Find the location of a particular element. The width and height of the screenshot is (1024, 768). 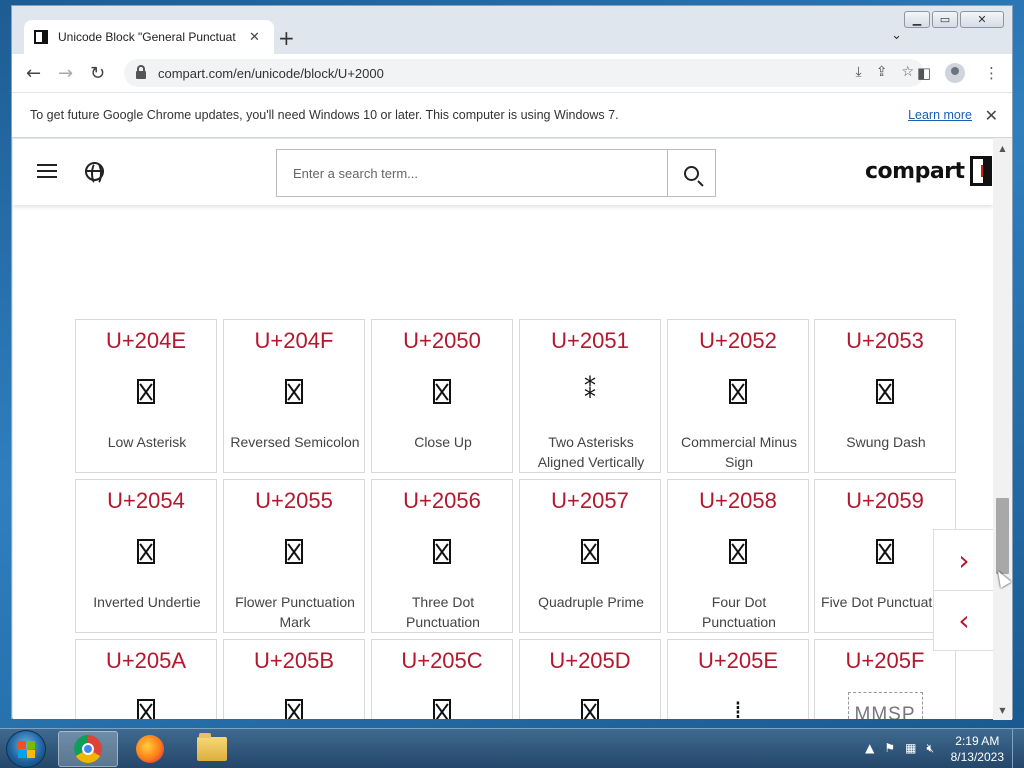

site-header: compart is located at coordinates (503, 172).